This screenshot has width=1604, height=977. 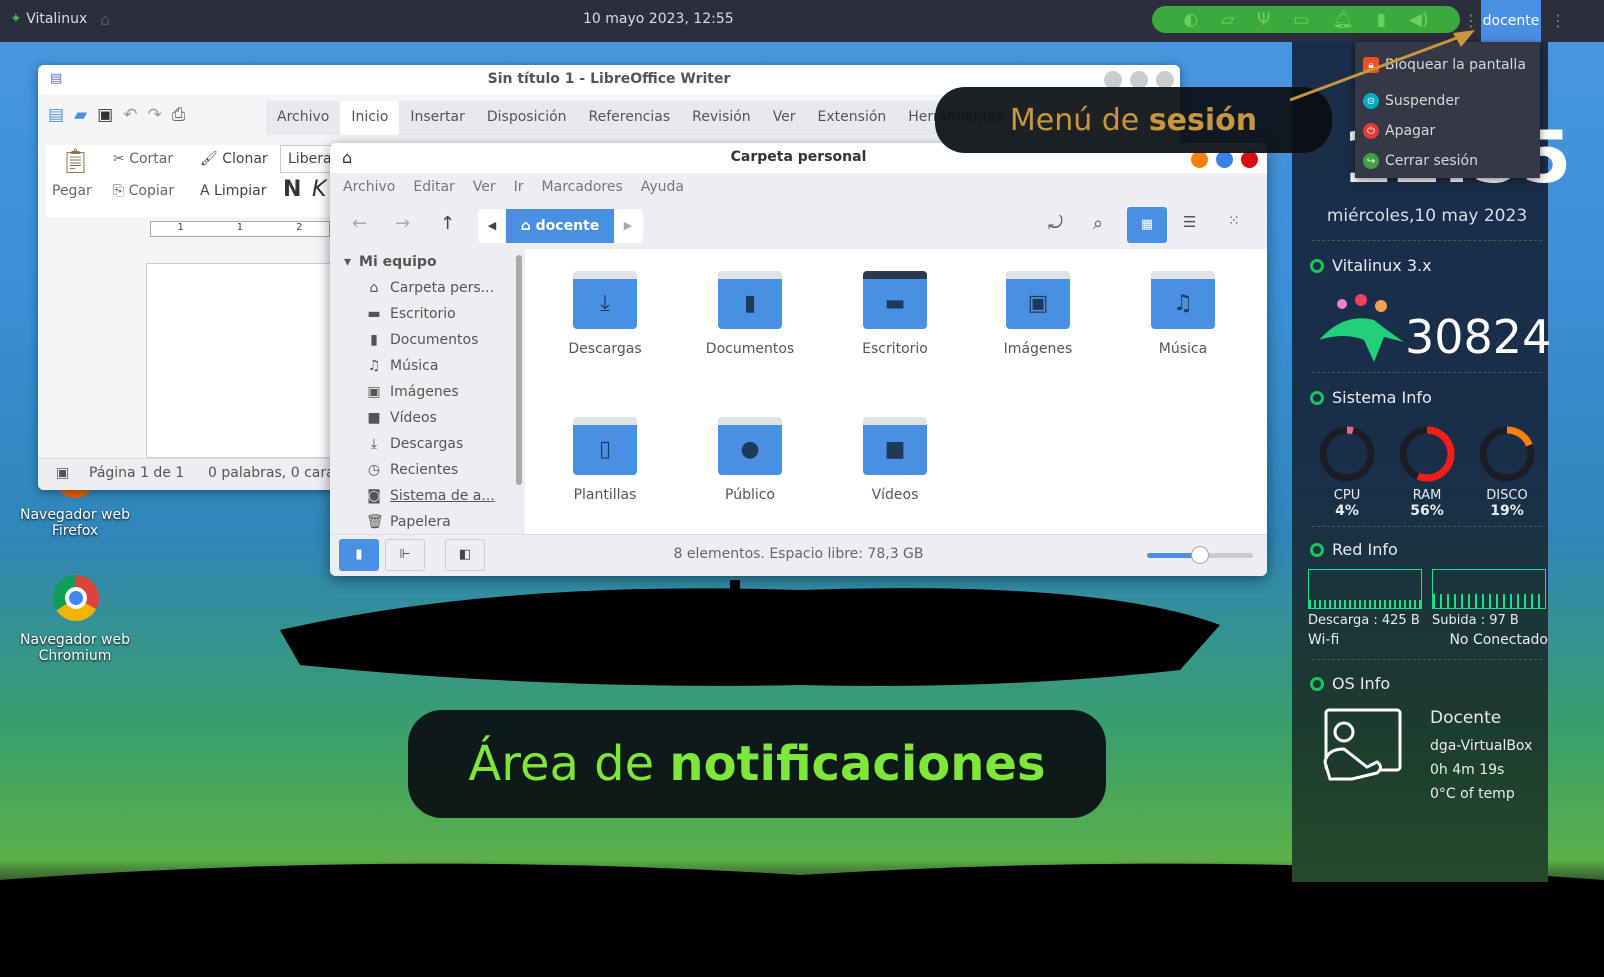 I want to click on zoom-slider, so click(x=1200, y=555).